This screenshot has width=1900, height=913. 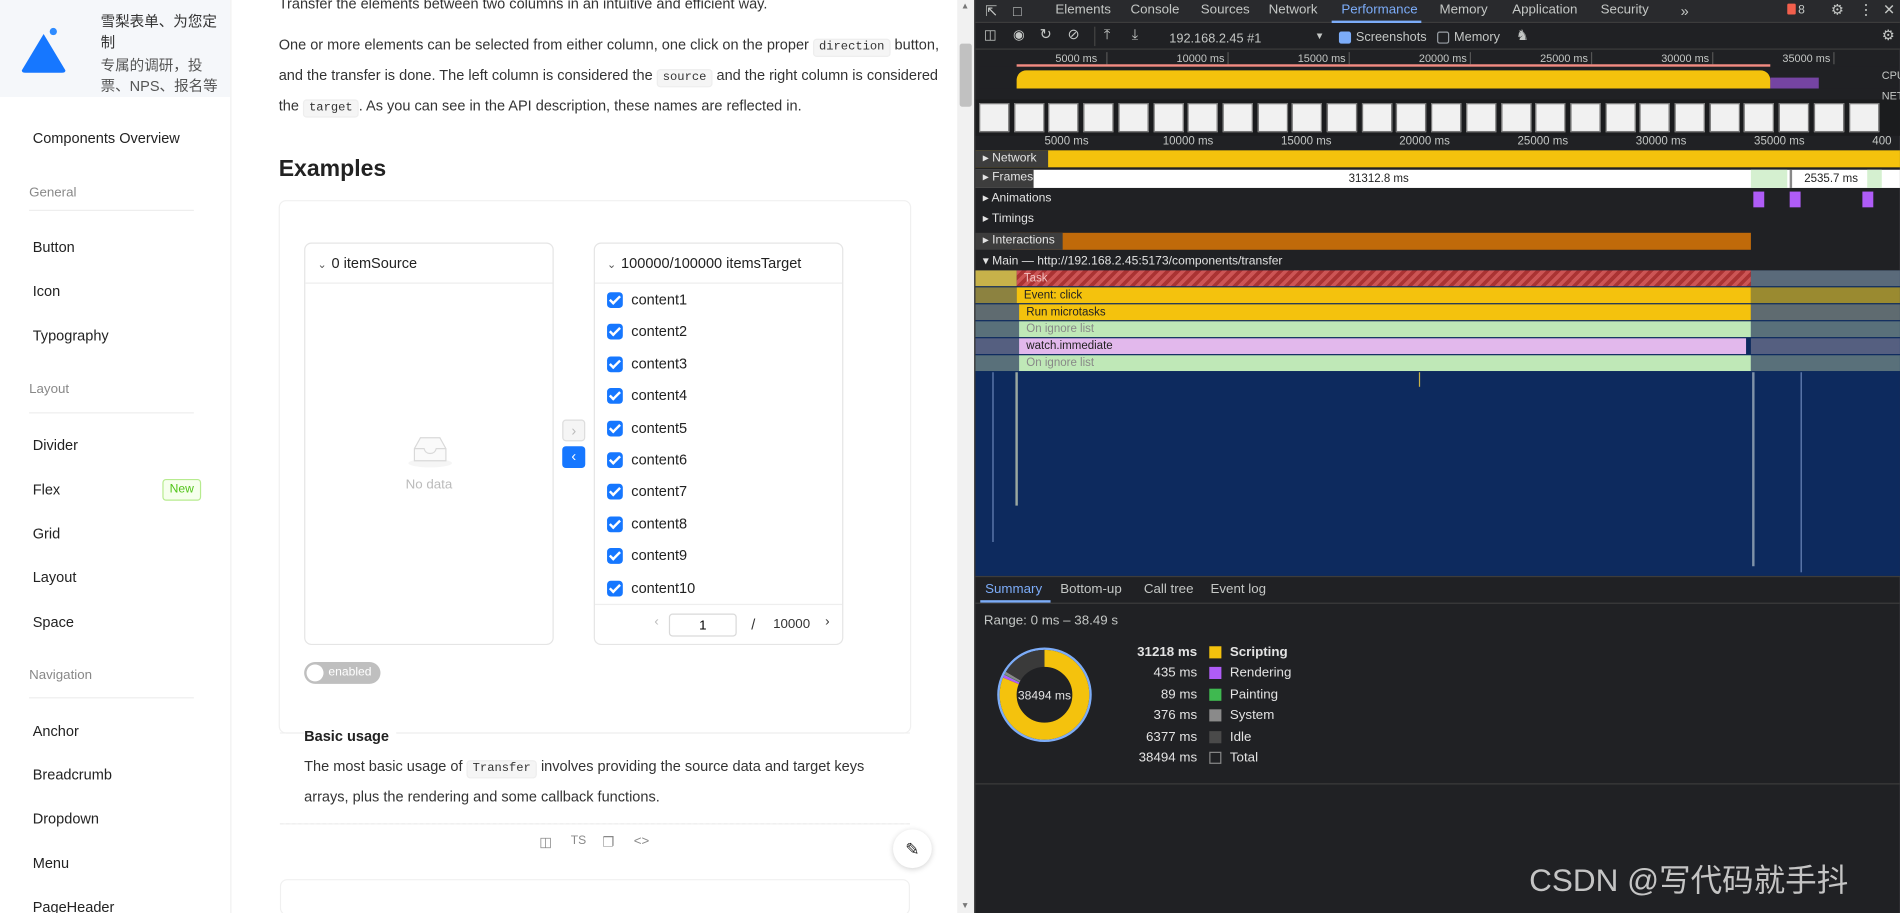 What do you see at coordinates (342, 673) in the screenshot?
I see `enabled-switch: enabled` at bounding box center [342, 673].